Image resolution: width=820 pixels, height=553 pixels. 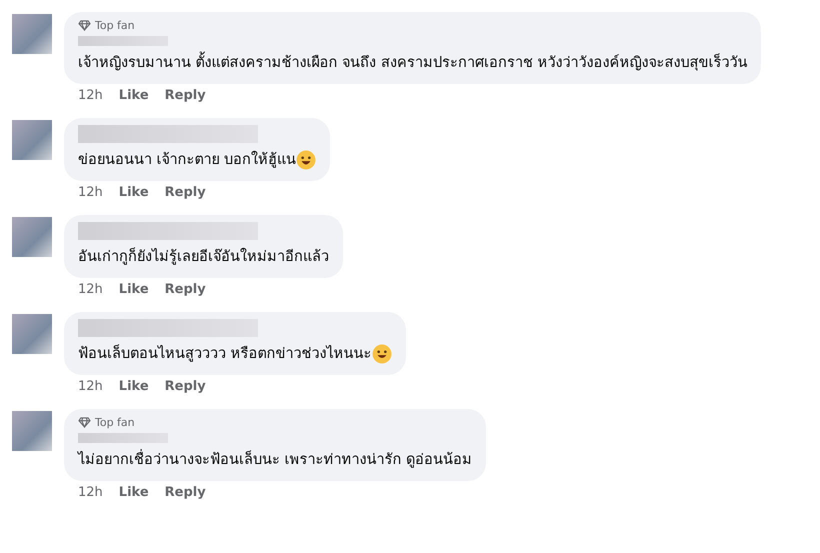 I want to click on comment-text: เจ้าหญิงรบมานาน ตั้งแต่สงครามช้างเผือก จนถึง สงครามประกาศเอกราช หวังว่าวังองค์หญิงจะสงบสุขเร็ววัน, so click(x=413, y=63).